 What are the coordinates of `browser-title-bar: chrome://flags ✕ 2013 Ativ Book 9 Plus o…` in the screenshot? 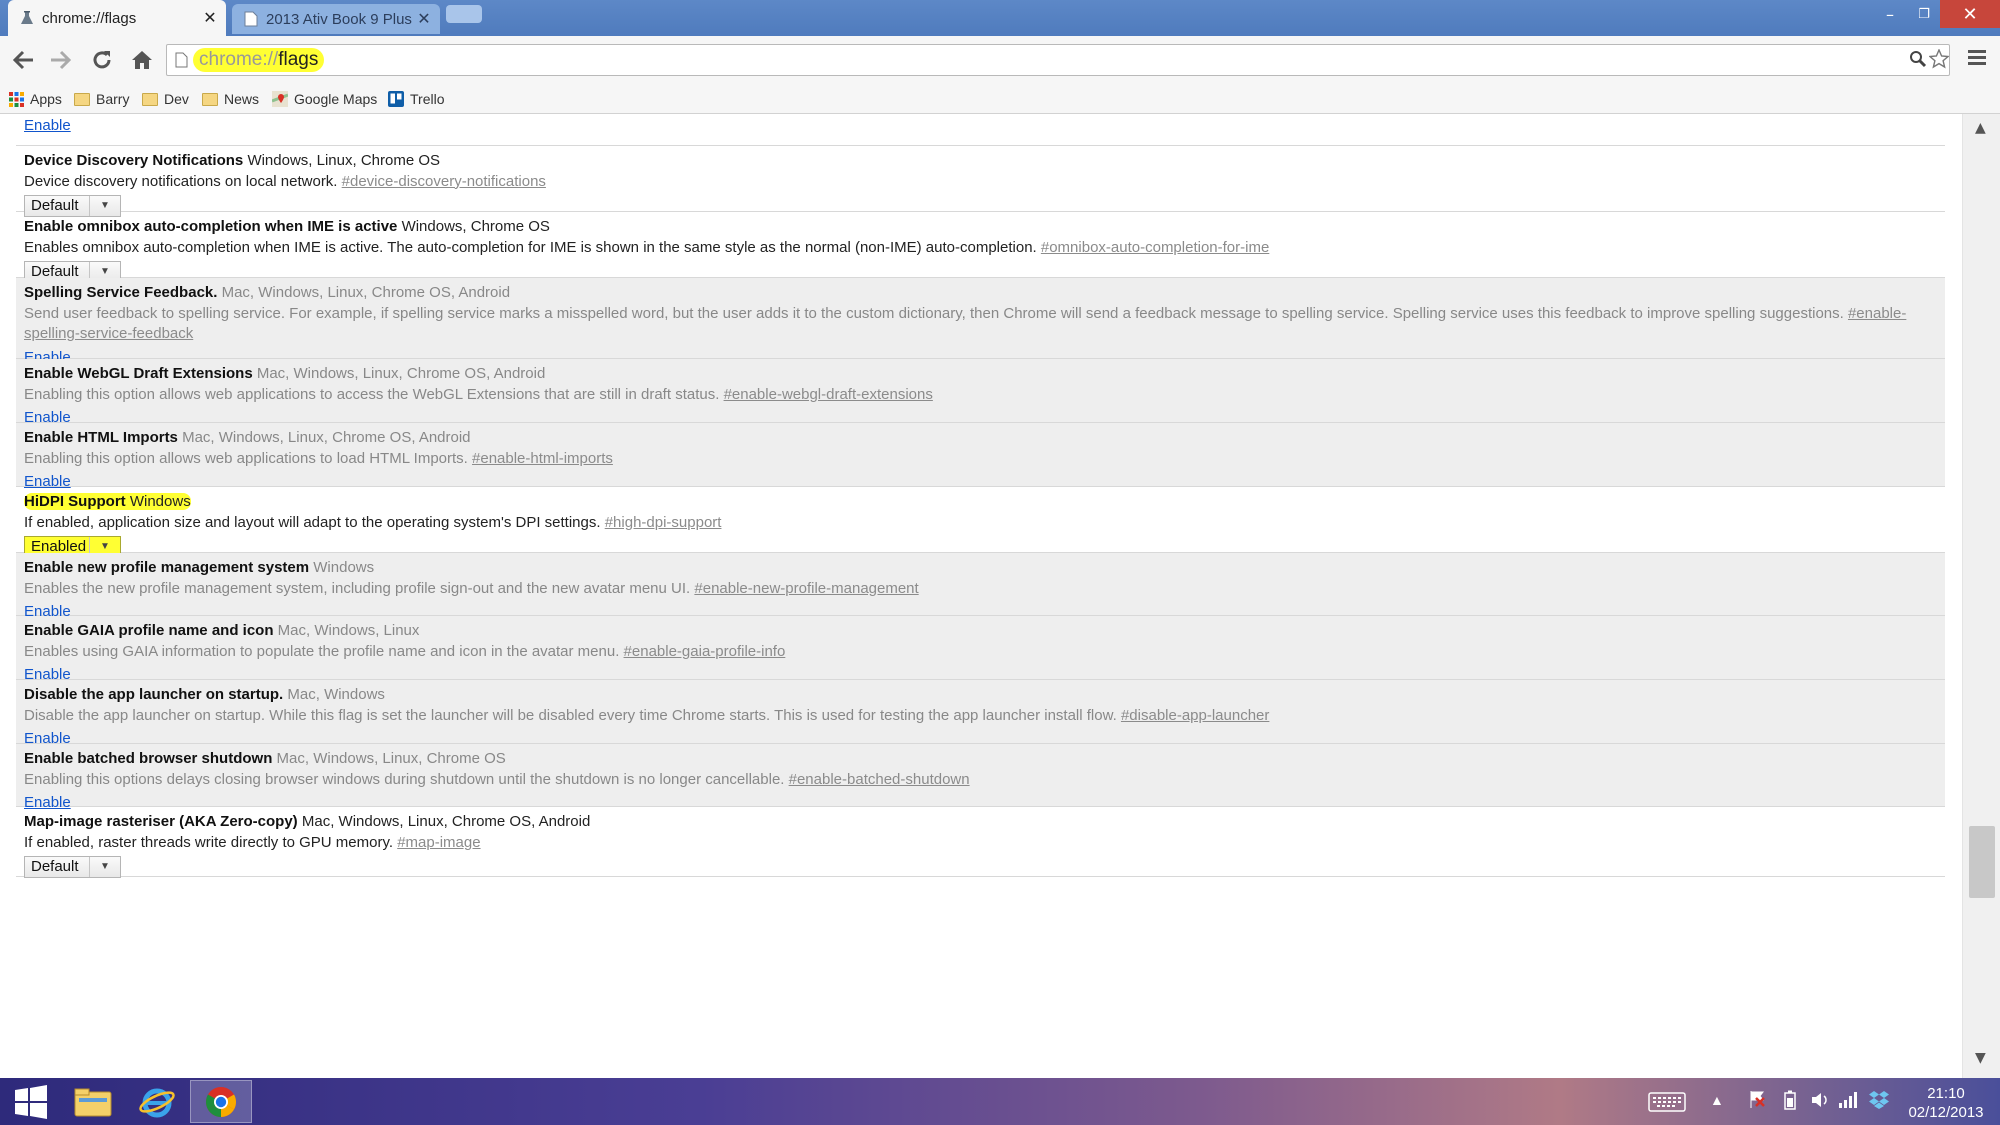 It's located at (1000, 18).